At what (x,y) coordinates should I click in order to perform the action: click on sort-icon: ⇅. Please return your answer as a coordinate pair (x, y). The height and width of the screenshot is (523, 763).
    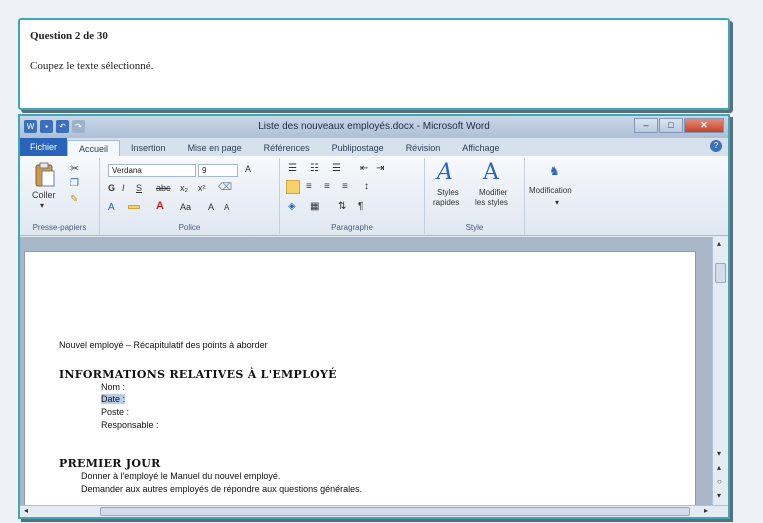
    Looking at the image, I should click on (342, 206).